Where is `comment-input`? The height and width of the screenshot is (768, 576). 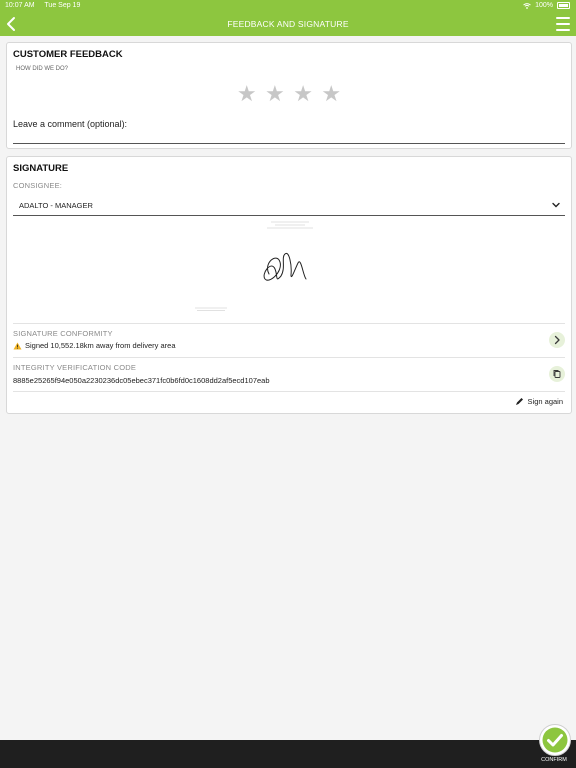 comment-input is located at coordinates (289, 143).